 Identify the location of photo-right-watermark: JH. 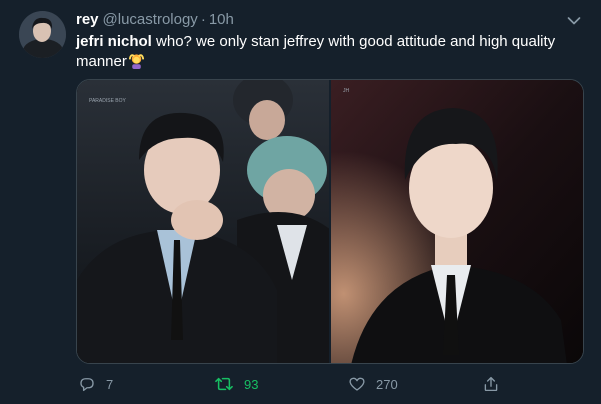
(346, 91).